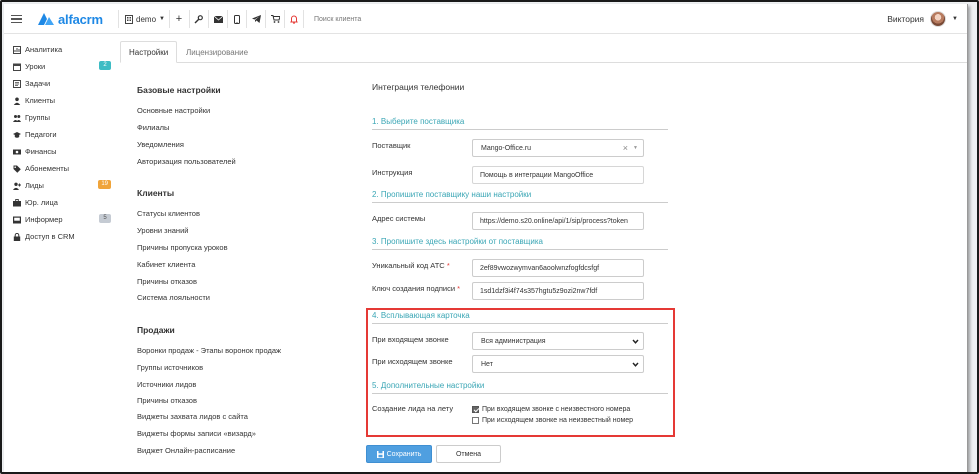  What do you see at coordinates (168, 213) in the screenshot?
I see `menu-link-client-statuses: Статусы клиентов` at bounding box center [168, 213].